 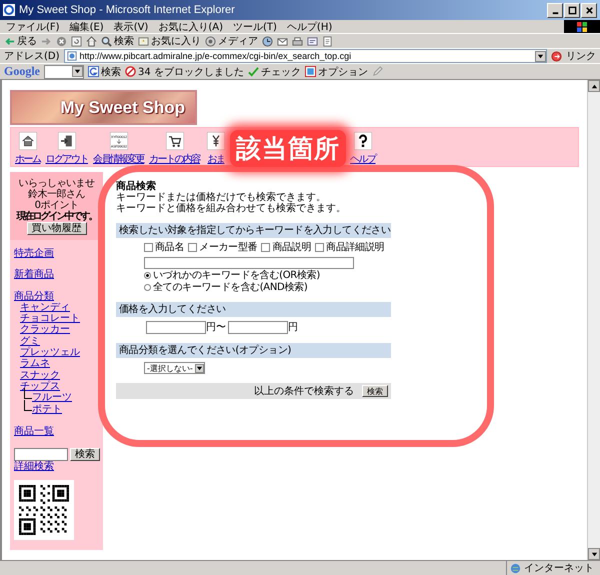 I want to click on close-icon, so click(x=589, y=10).